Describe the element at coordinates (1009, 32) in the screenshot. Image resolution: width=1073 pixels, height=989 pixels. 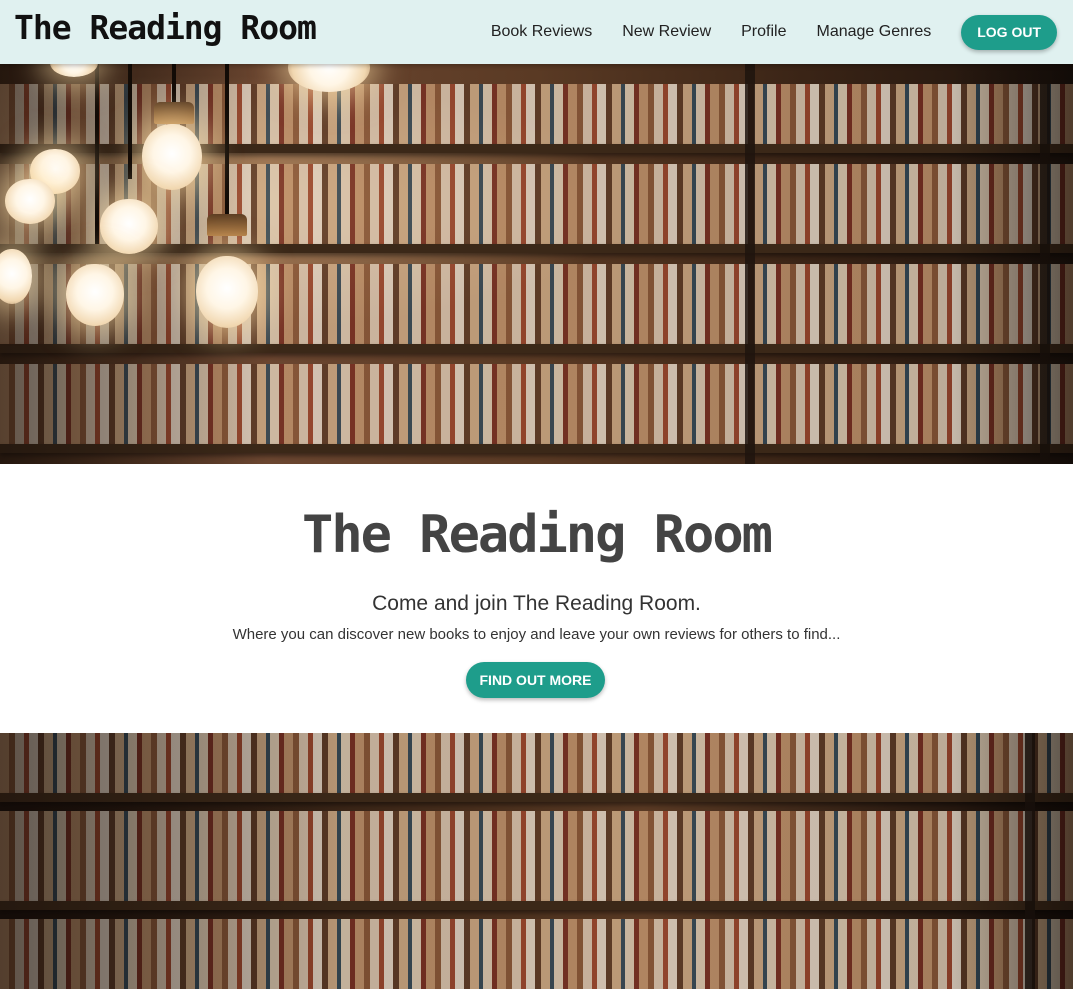
I see `logout-button: Log Out` at that location.